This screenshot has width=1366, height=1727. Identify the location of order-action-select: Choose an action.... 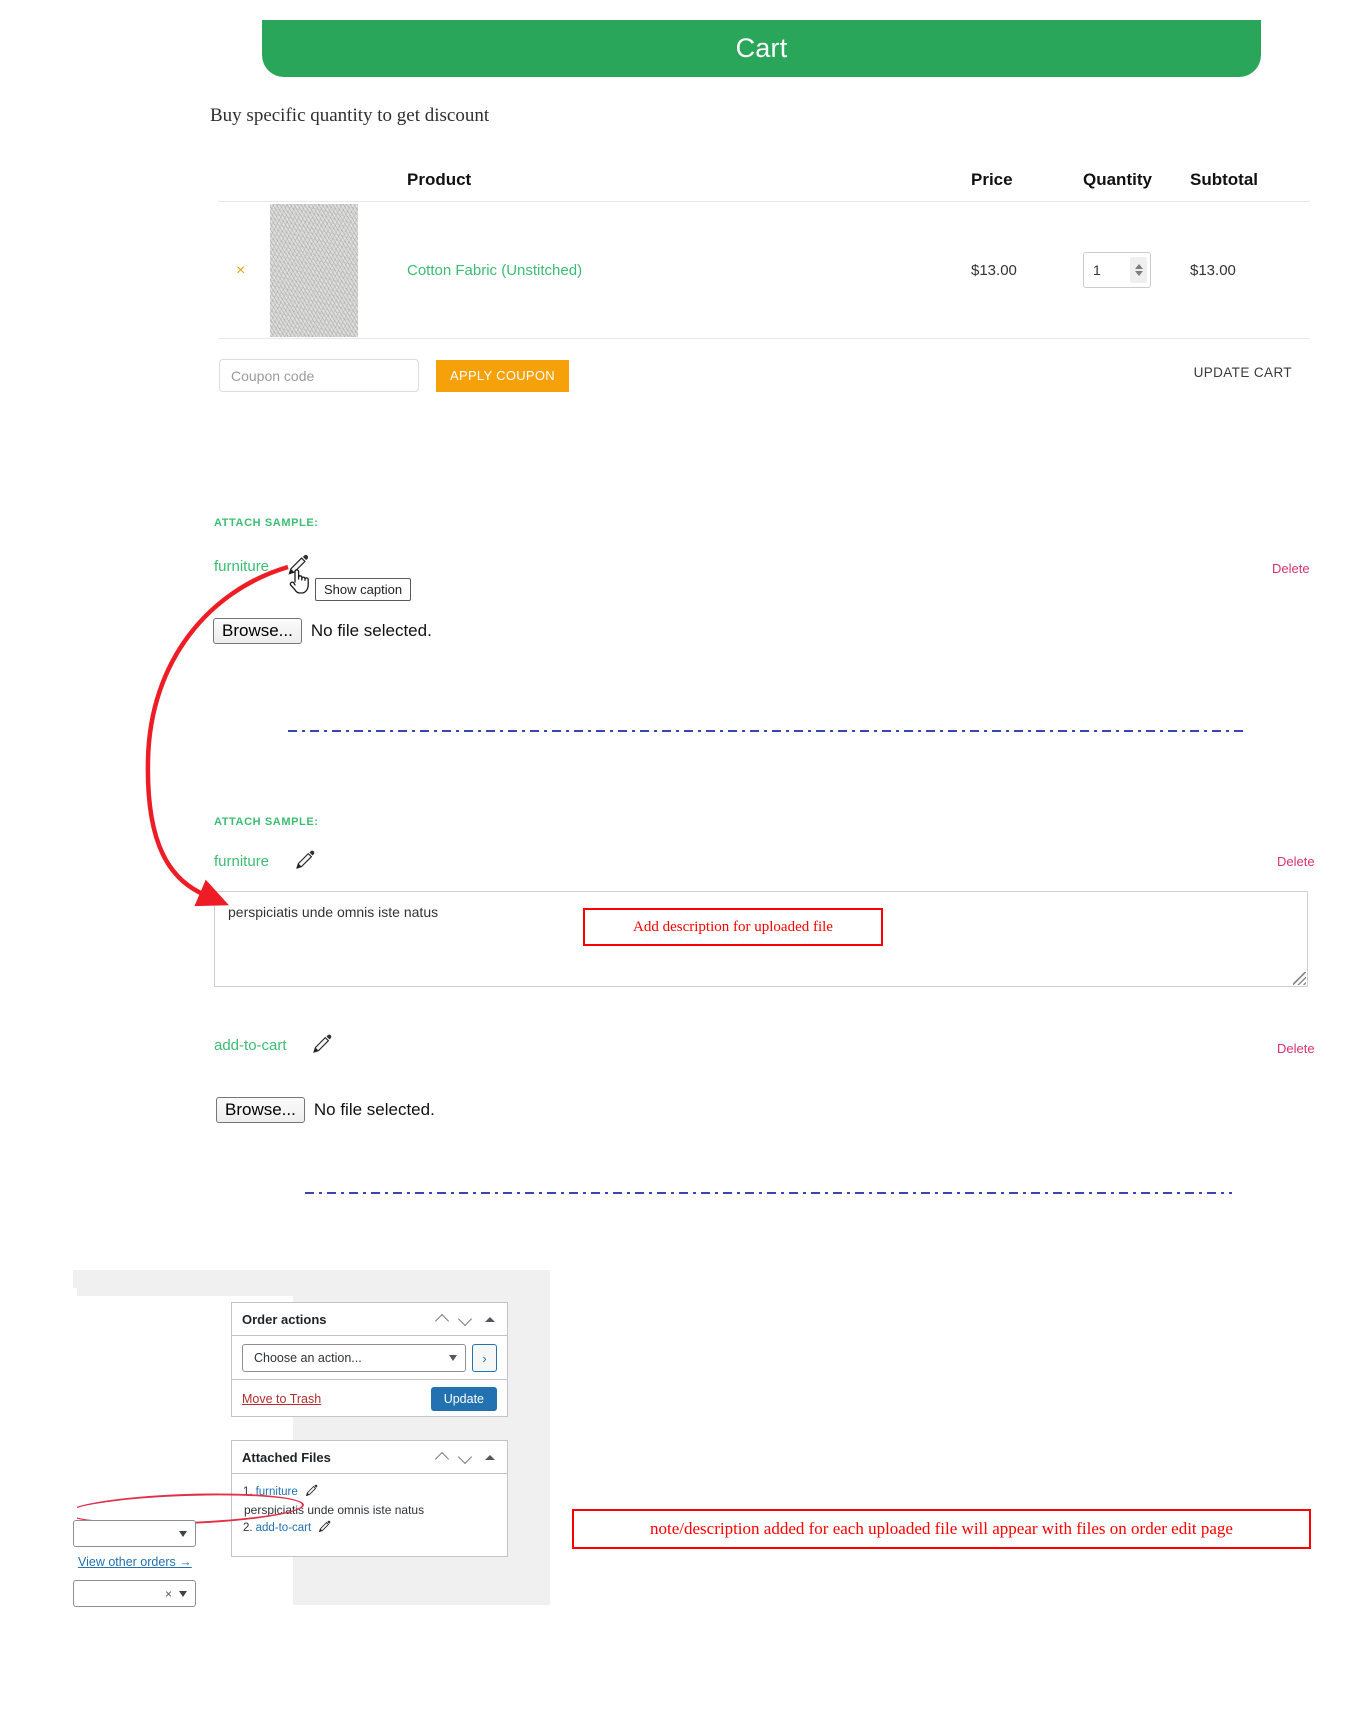
(354, 1358).